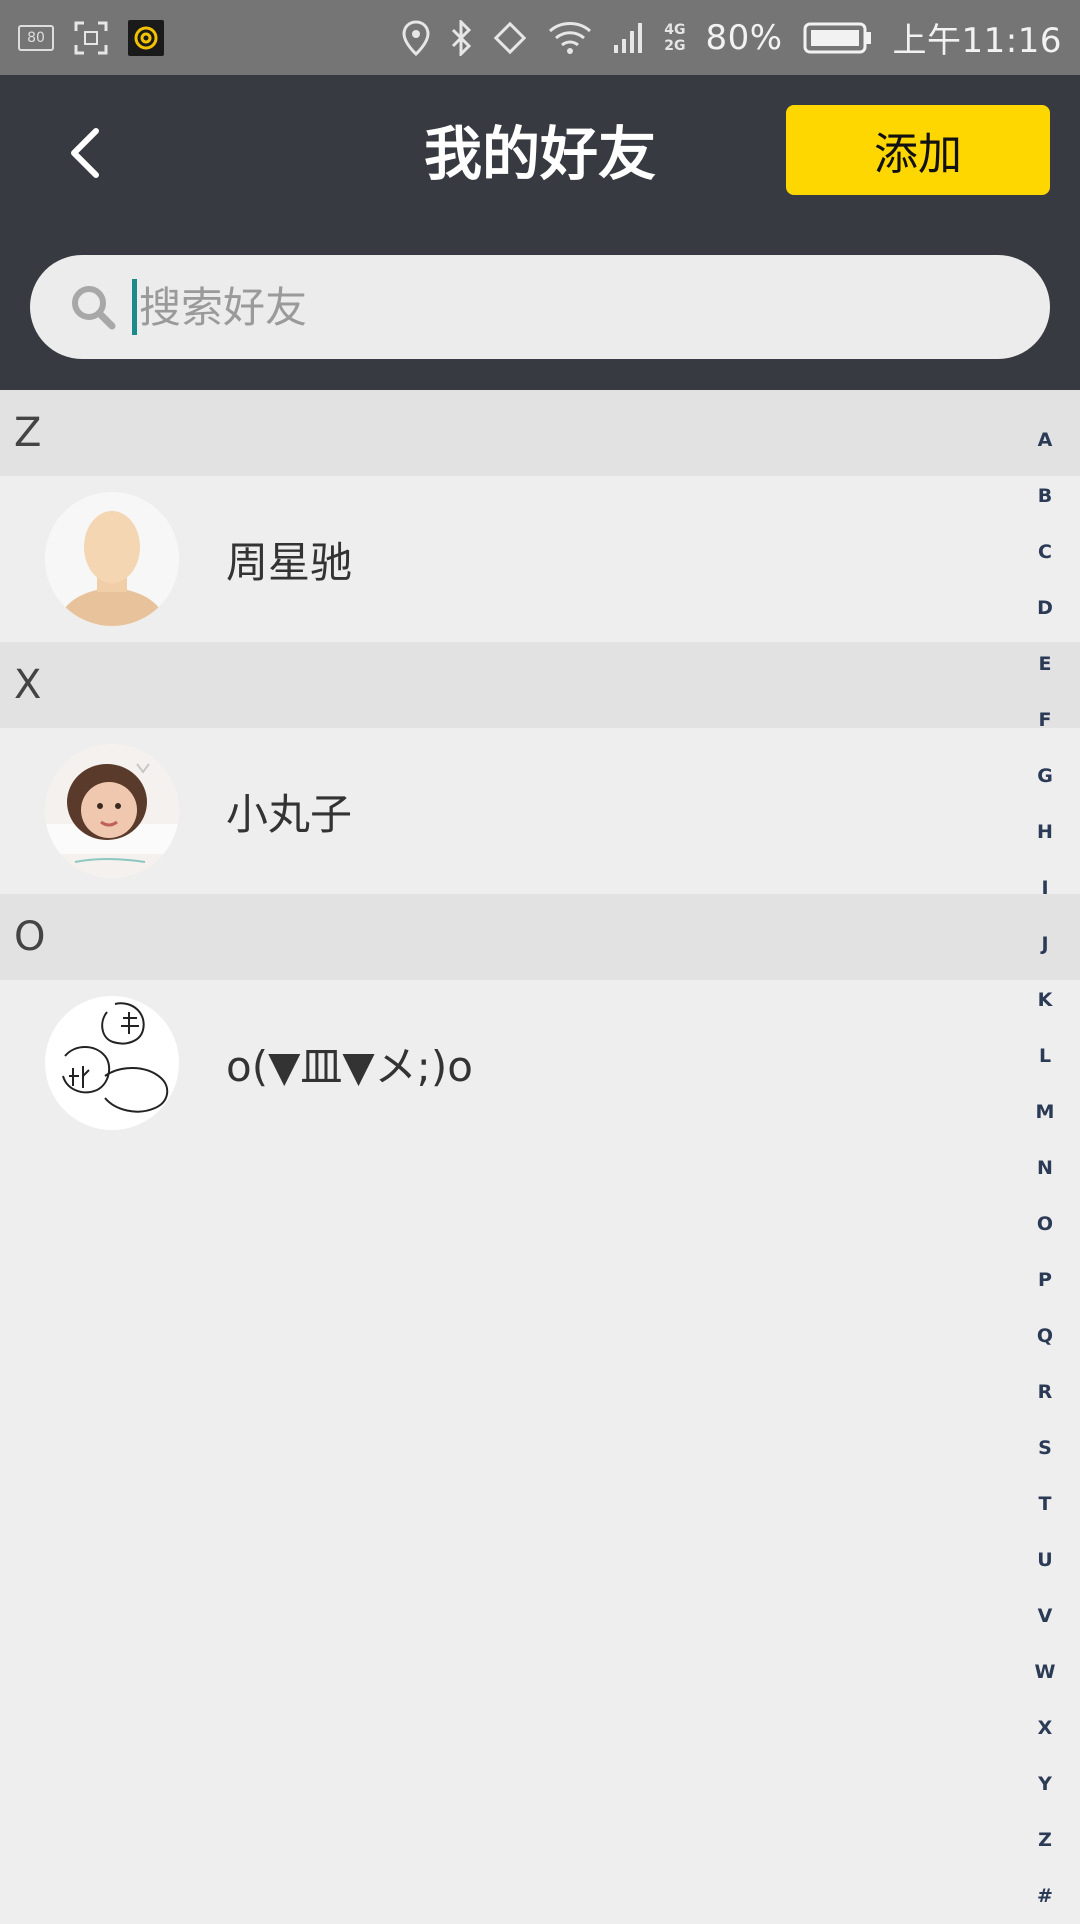 This screenshot has height=1924, width=1080. What do you see at coordinates (918, 150) in the screenshot?
I see `add-friend-button: 添加` at bounding box center [918, 150].